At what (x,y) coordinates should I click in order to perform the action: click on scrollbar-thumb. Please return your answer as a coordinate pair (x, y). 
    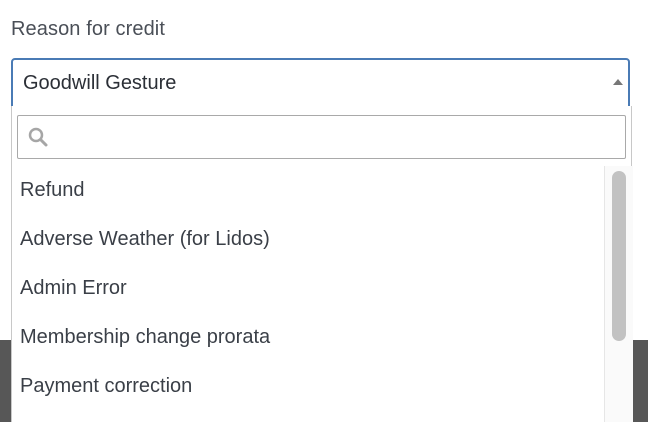
    Looking at the image, I should click on (619, 256).